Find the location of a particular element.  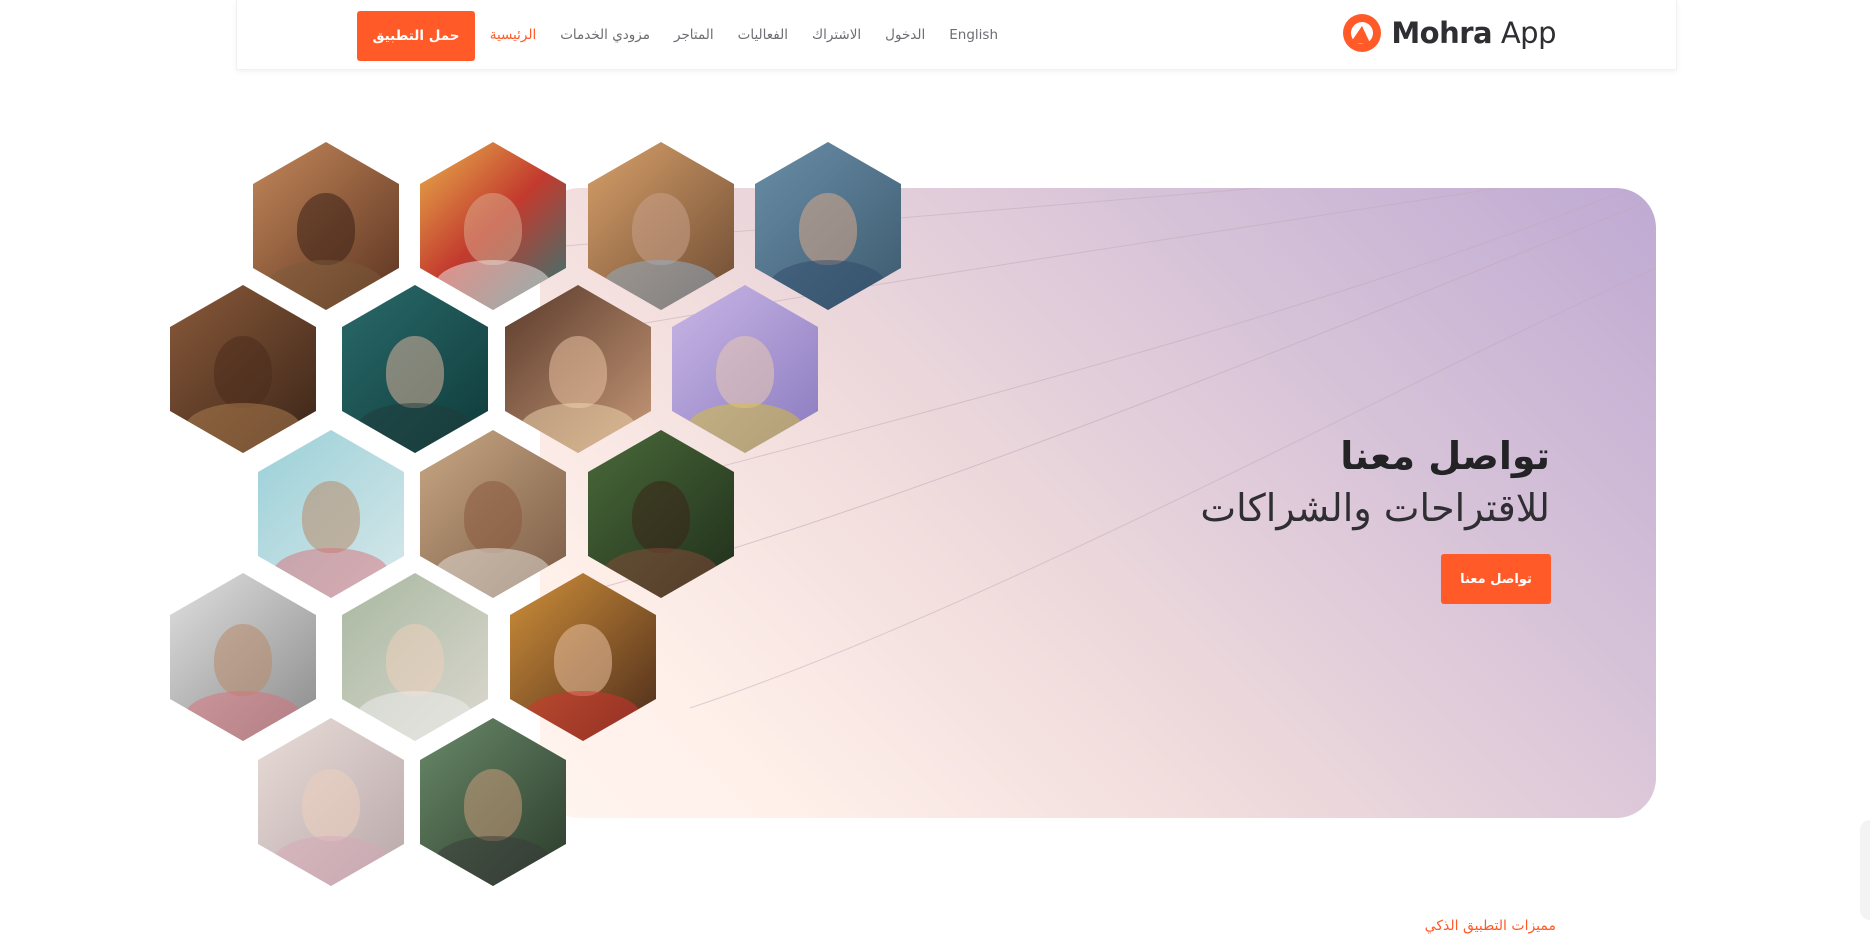

nav-stores: المتاجر is located at coordinates (694, 35).